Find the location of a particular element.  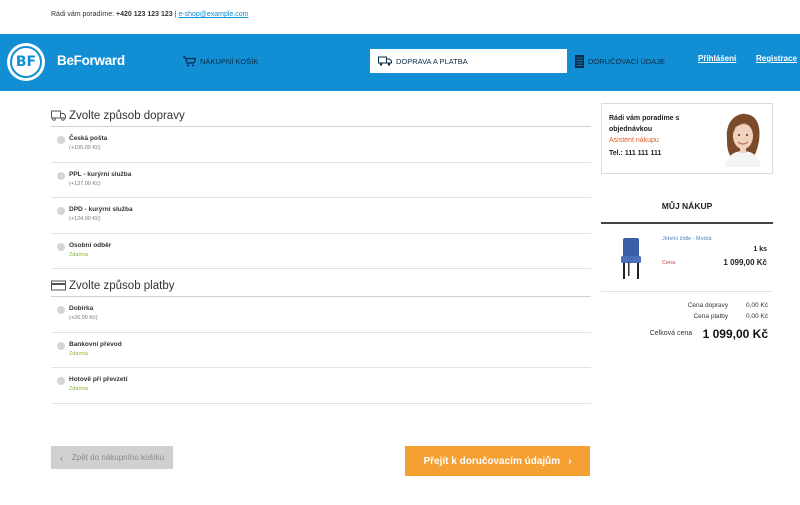

payment-cost-value: 0,00 Kč is located at coordinates (756, 316).